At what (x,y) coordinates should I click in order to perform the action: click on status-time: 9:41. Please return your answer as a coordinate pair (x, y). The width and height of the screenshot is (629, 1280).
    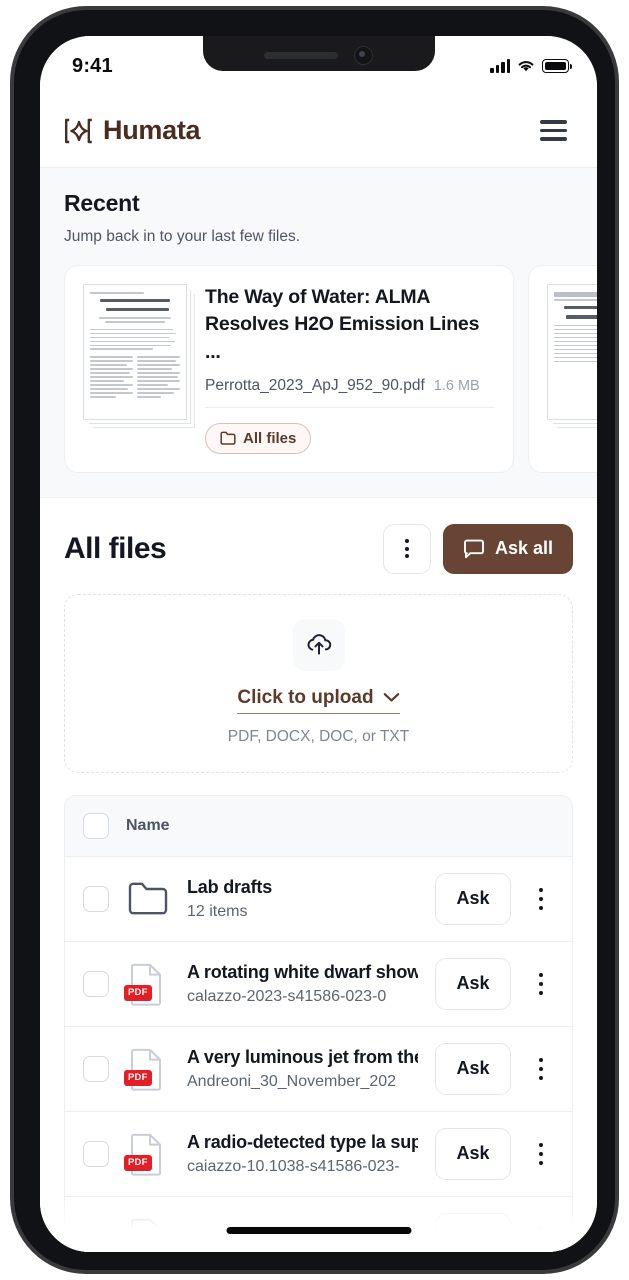
    Looking at the image, I should click on (92, 65).